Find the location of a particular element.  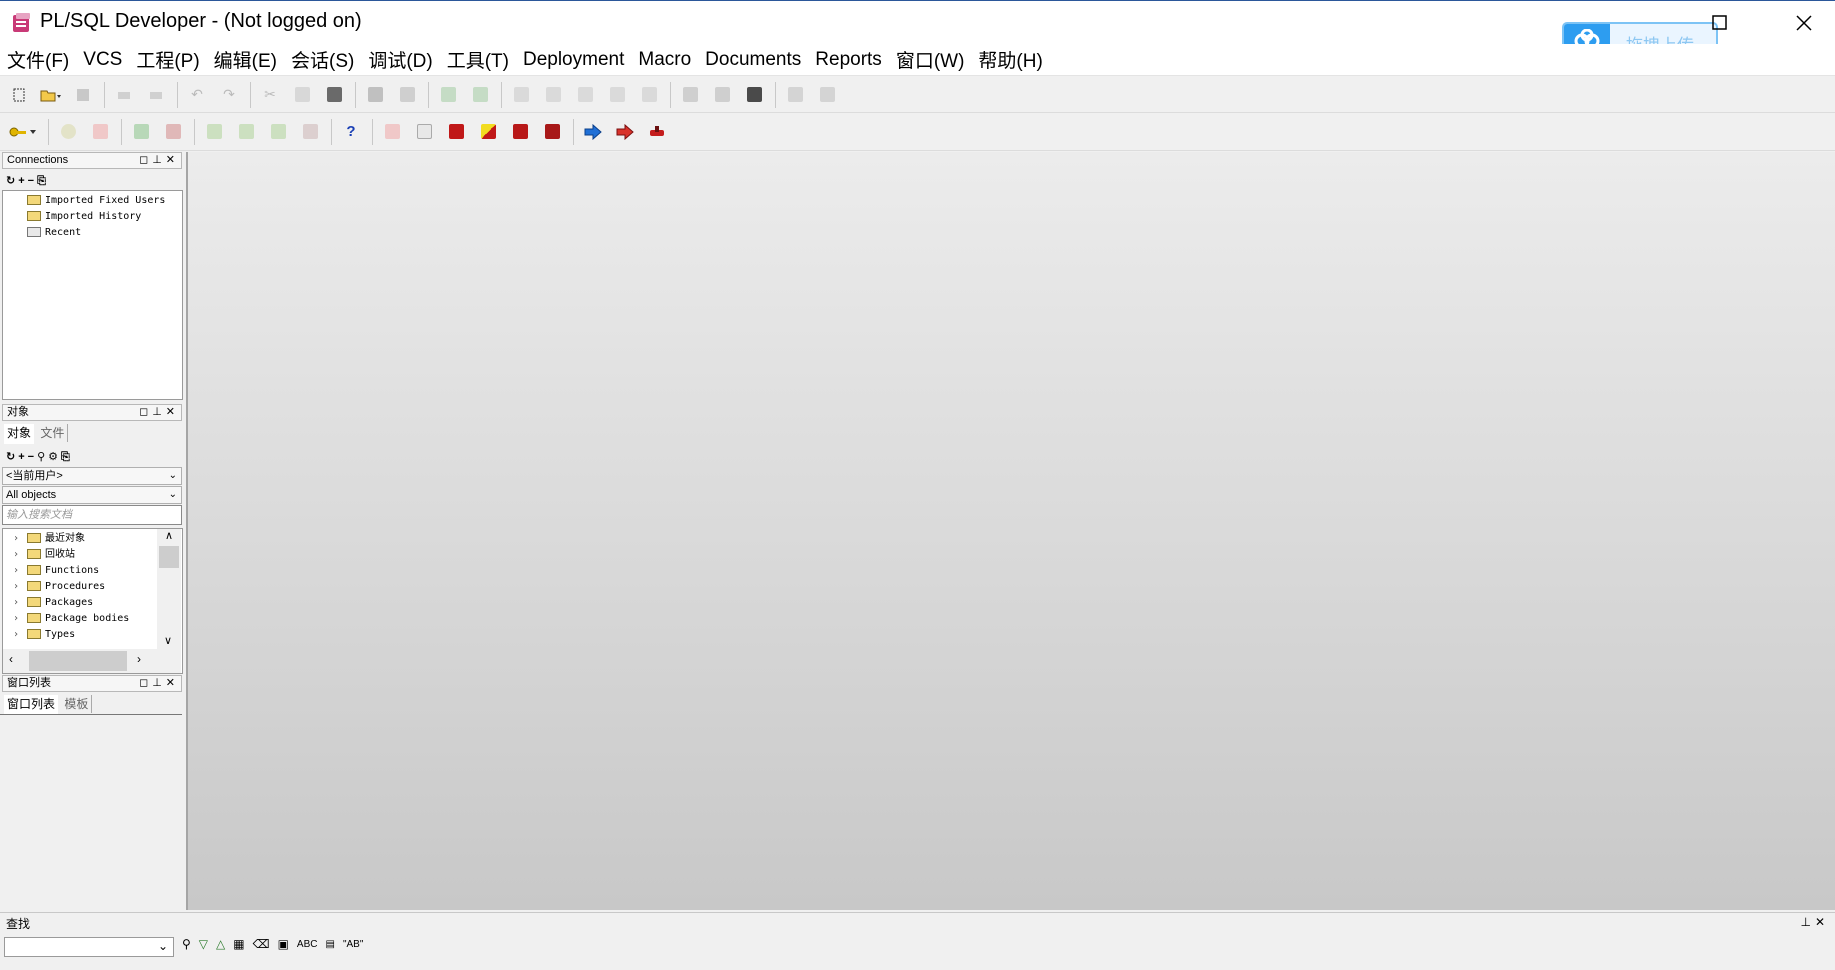

tab-templates: 模板 is located at coordinates (77, 704).